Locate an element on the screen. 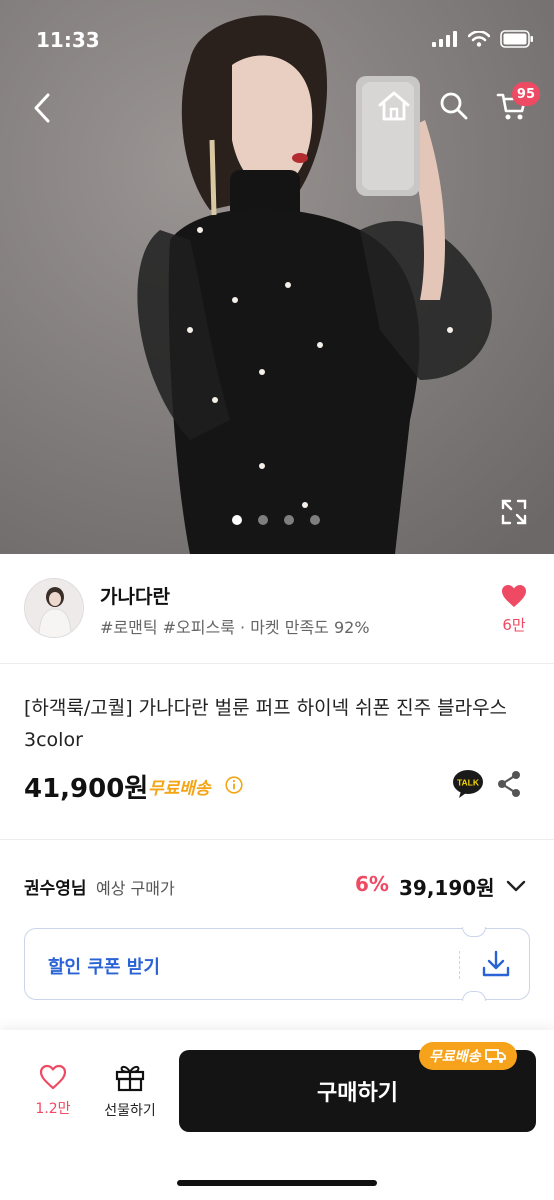 This screenshot has width=554, height=1200. expected-price-row: 권수영님 예상 구매가 6% 39,190원 is located at coordinates (277, 885).